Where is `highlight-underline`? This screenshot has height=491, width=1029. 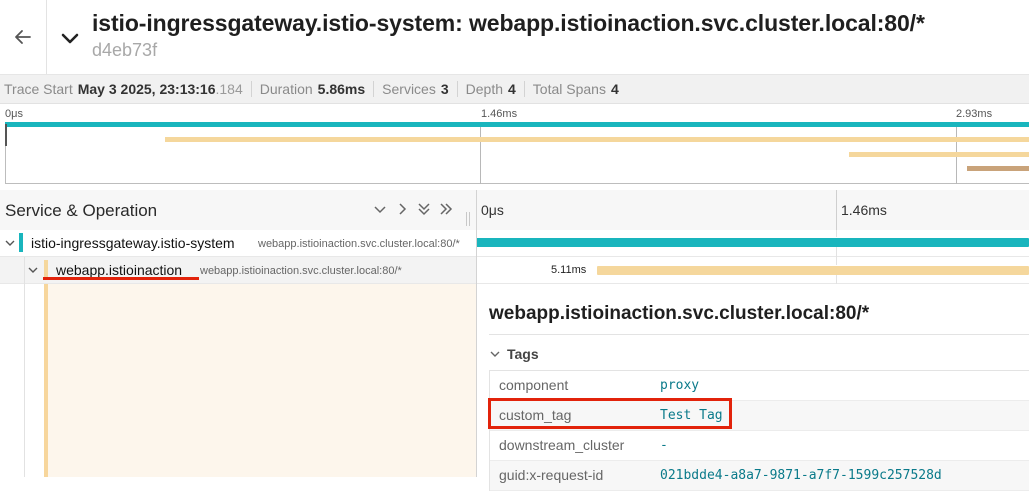 highlight-underline is located at coordinates (121, 278).